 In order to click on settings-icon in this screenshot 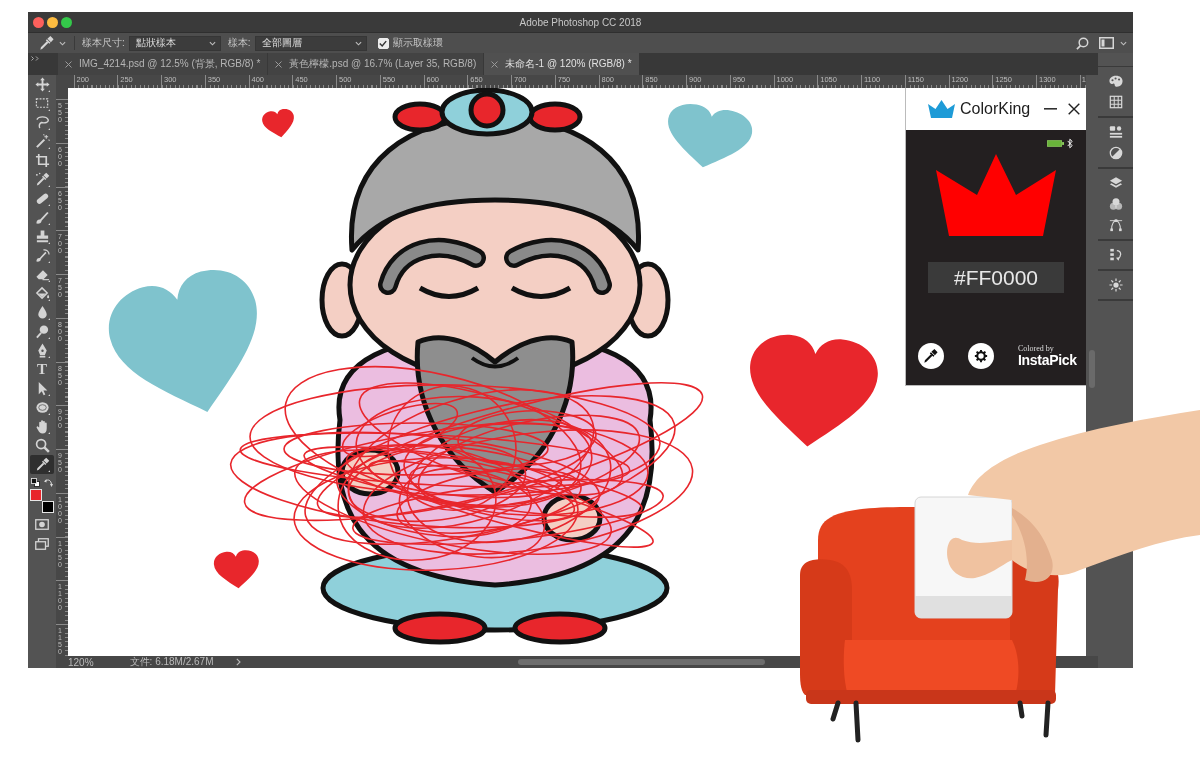, I will do `click(981, 356)`.